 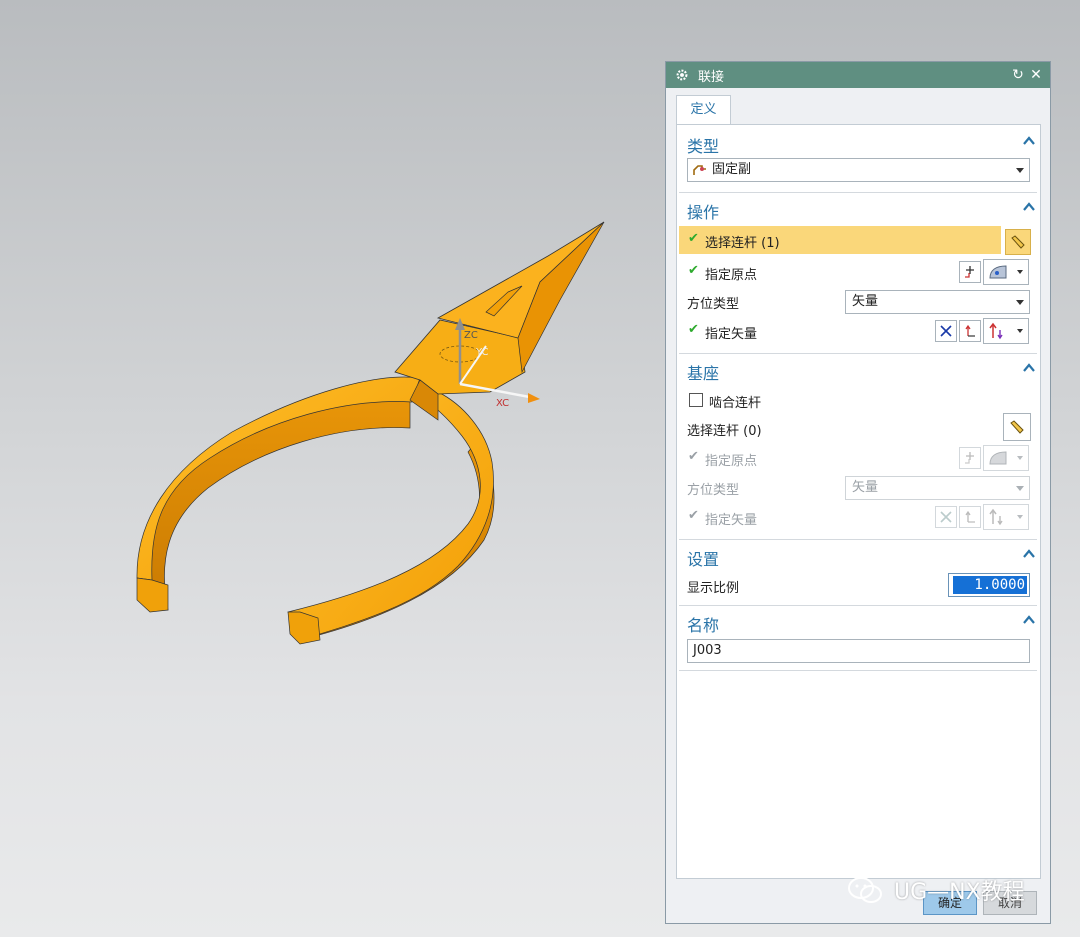 I want to click on select-link-button, so click(x=1018, y=242).